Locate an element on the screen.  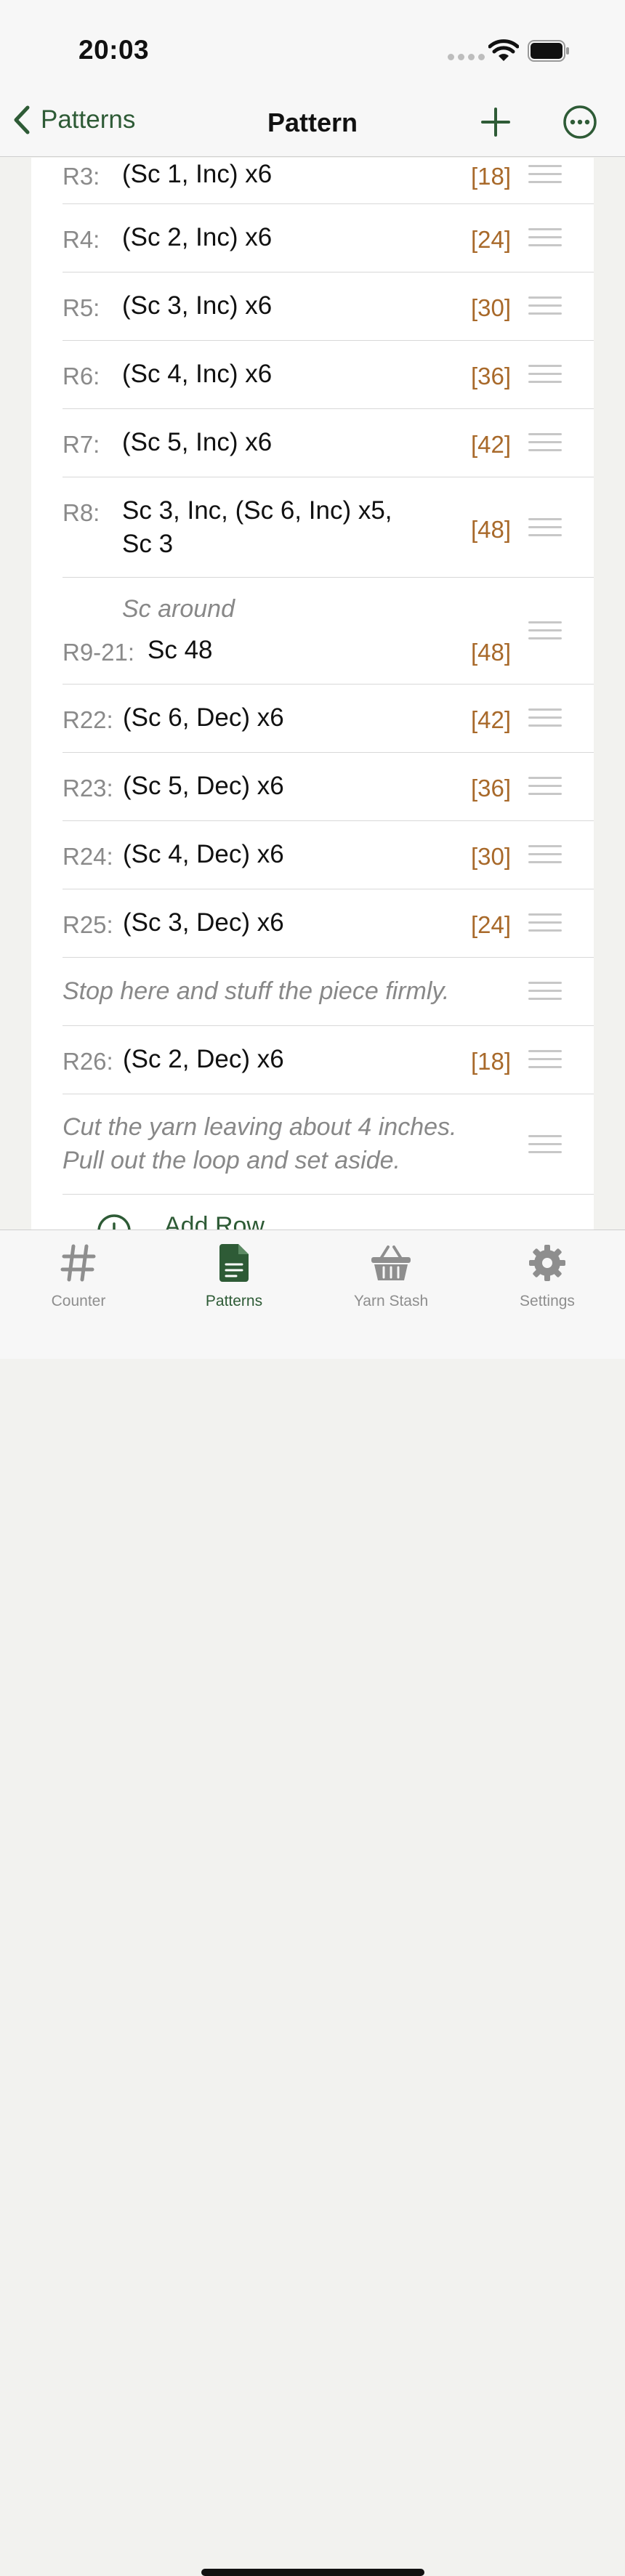
row-instruction-line-1: Sc 3, Inc, (Sc 6, Inc) x5, is located at coordinates (257, 511).